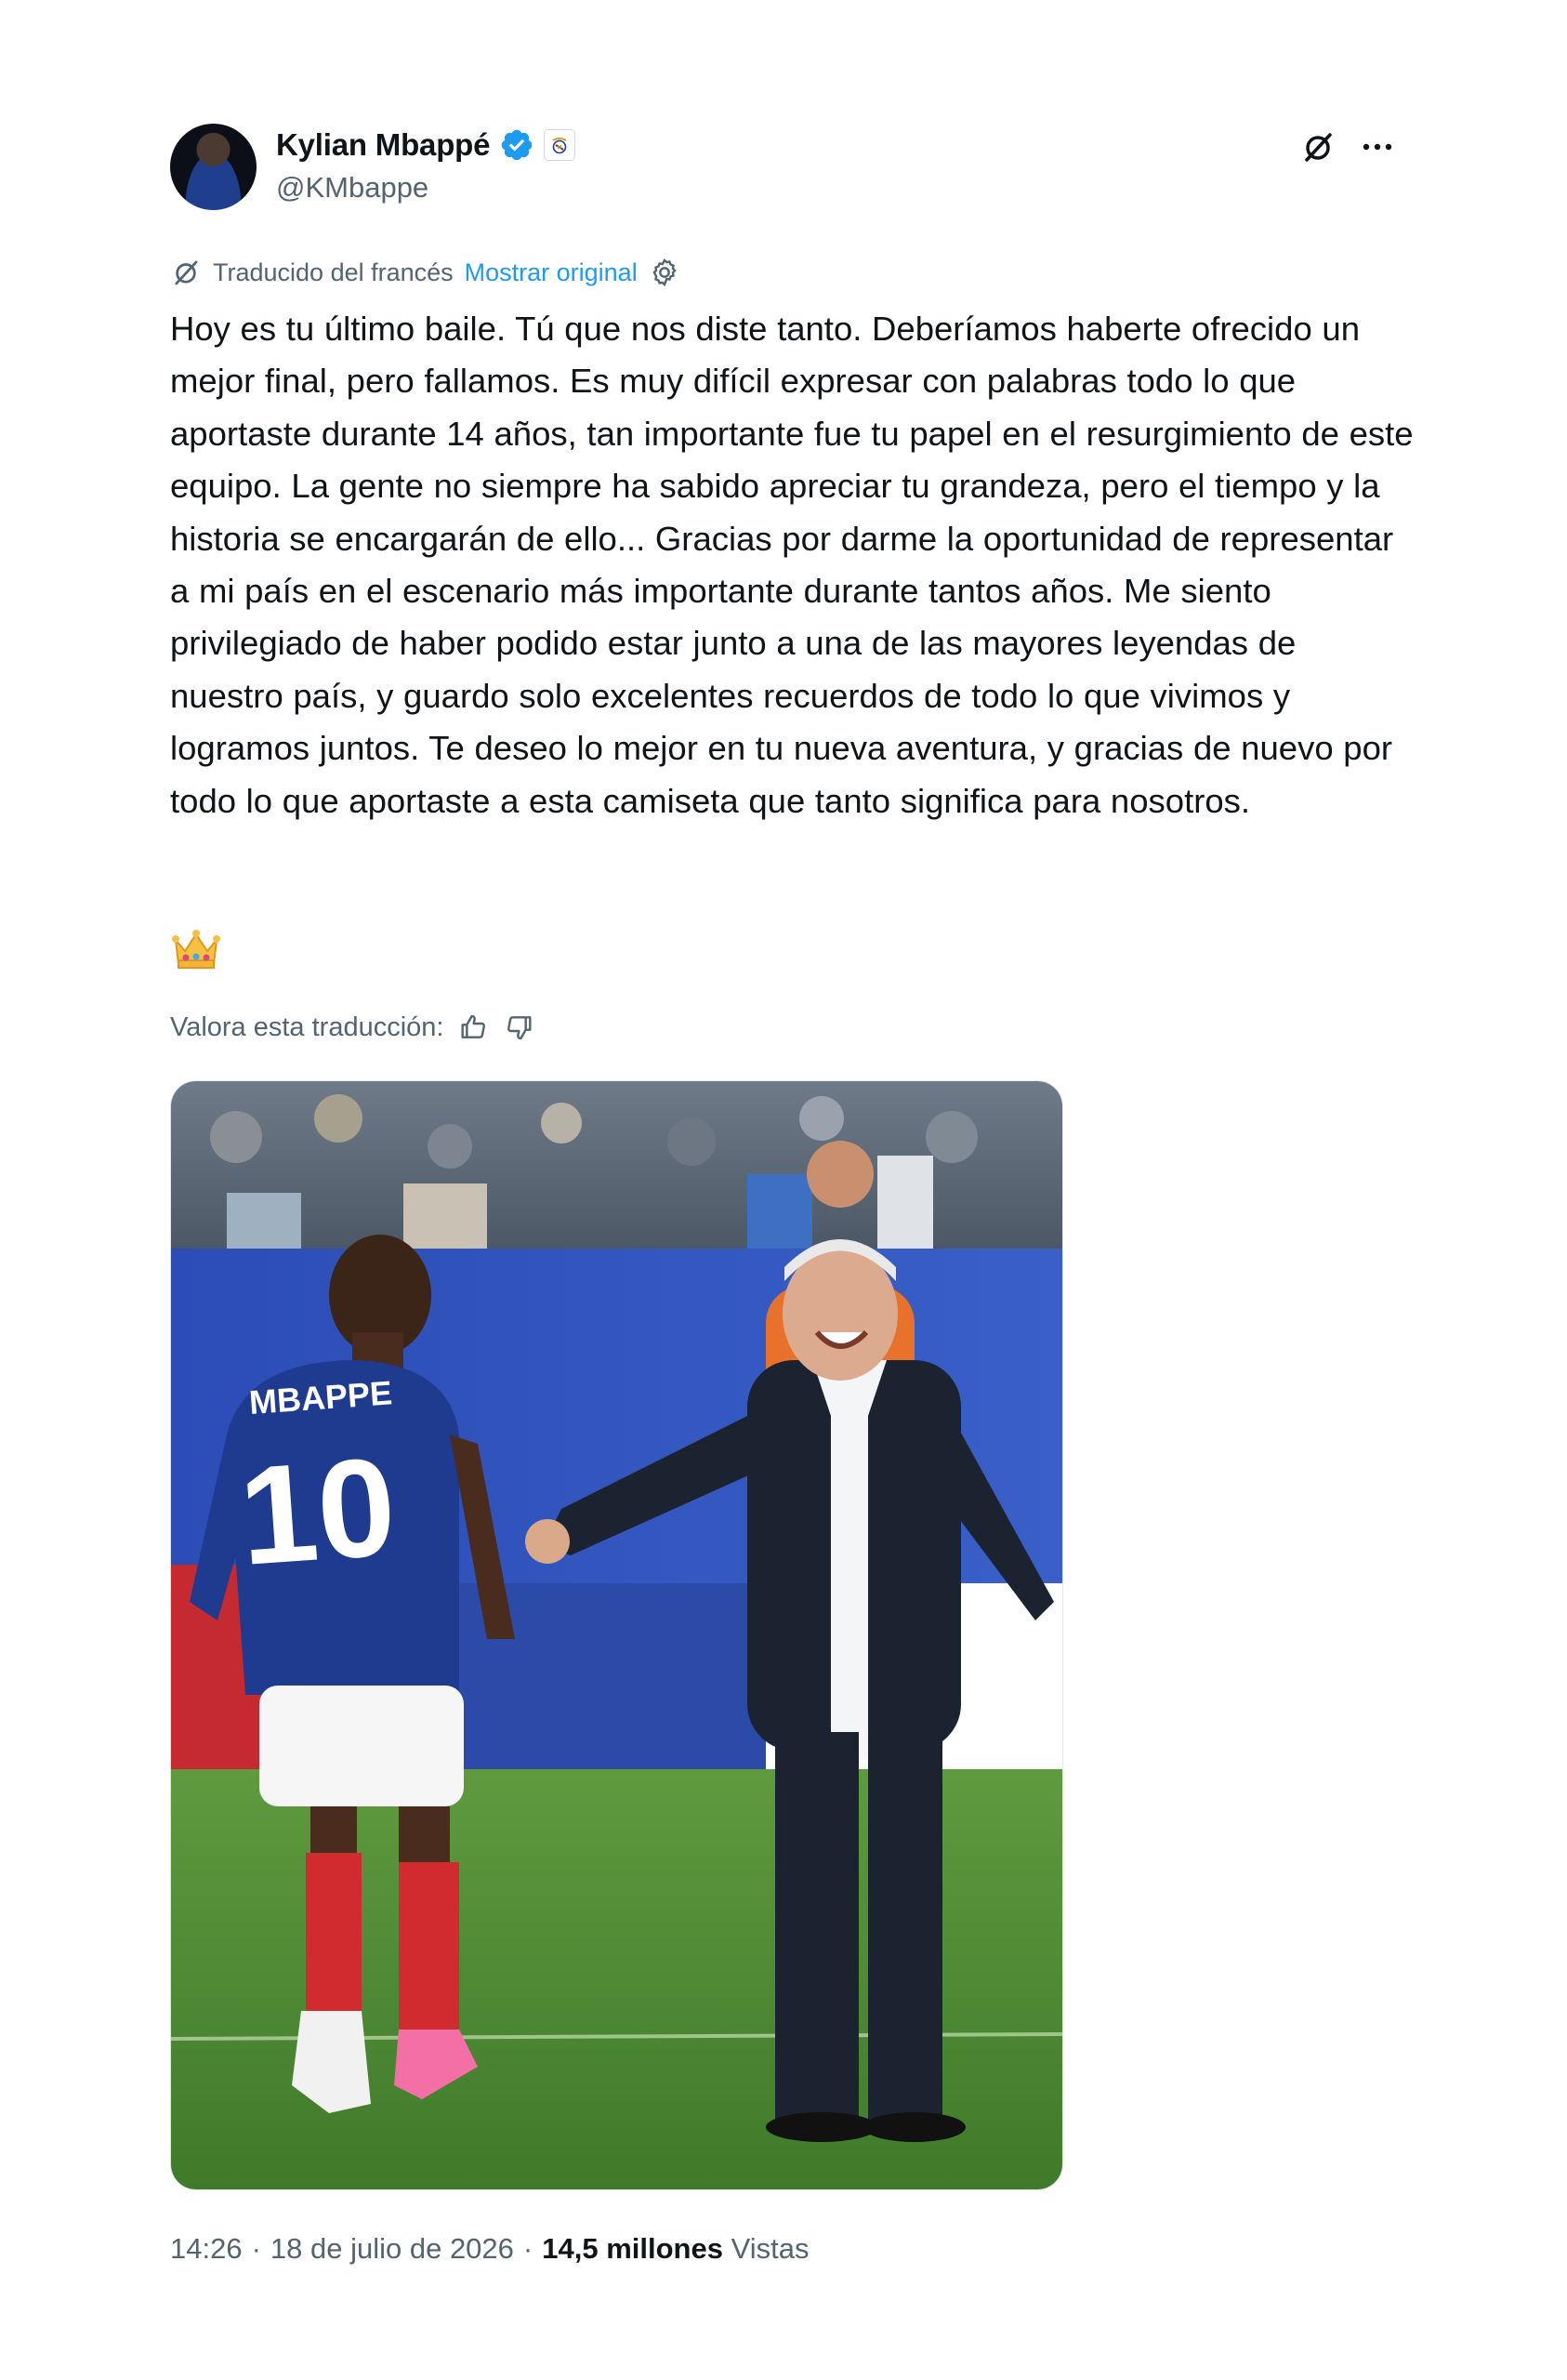 The height and width of the screenshot is (2380, 1567). I want to click on translation-row: Traducido del francés Mostrar original, so click(425, 272).